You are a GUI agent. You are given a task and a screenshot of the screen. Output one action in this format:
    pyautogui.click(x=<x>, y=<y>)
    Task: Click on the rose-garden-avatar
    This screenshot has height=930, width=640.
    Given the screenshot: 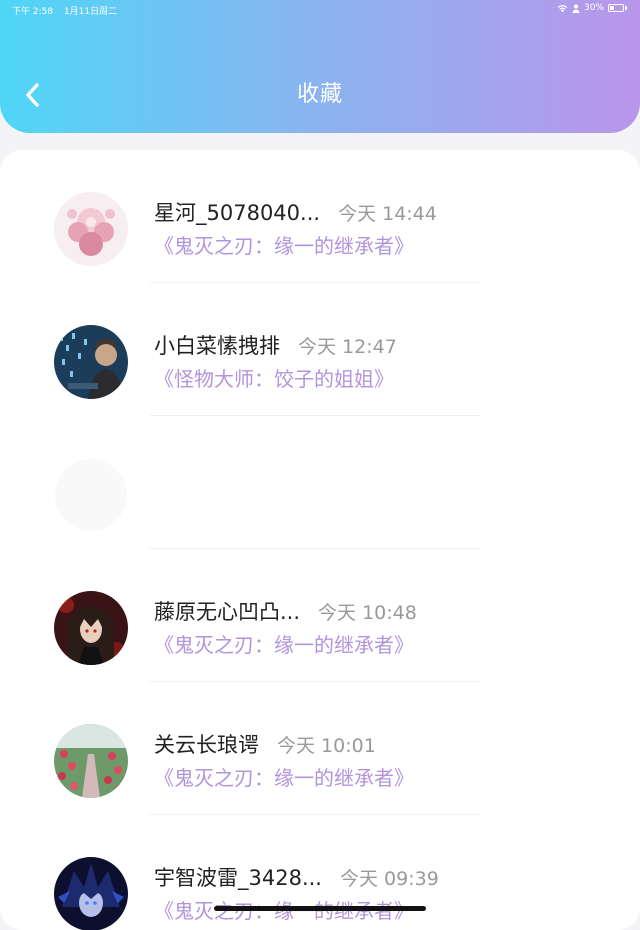 What is the action you would take?
    pyautogui.click(x=91, y=761)
    